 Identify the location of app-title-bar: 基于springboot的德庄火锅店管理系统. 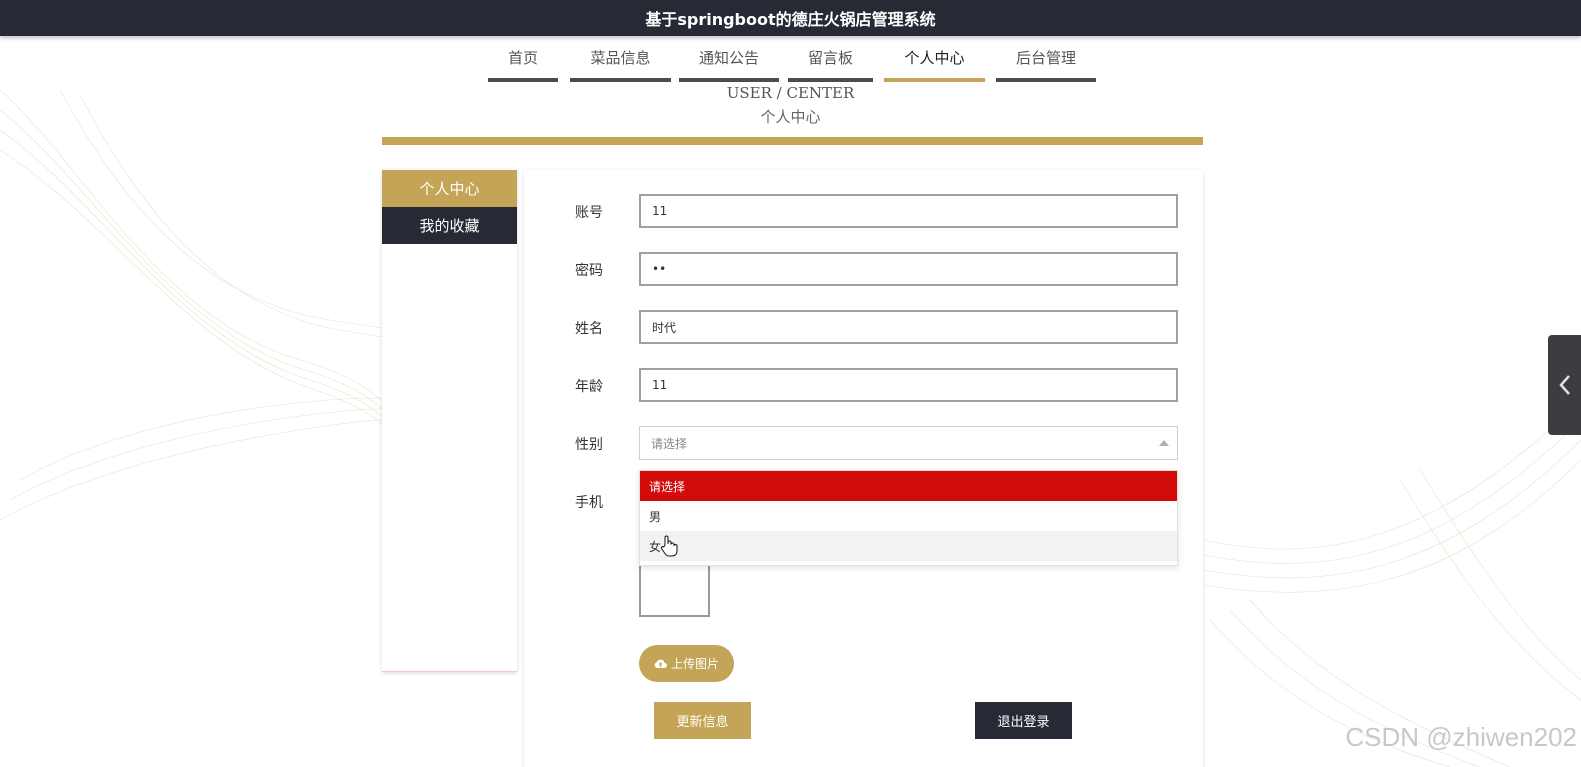
(790, 18).